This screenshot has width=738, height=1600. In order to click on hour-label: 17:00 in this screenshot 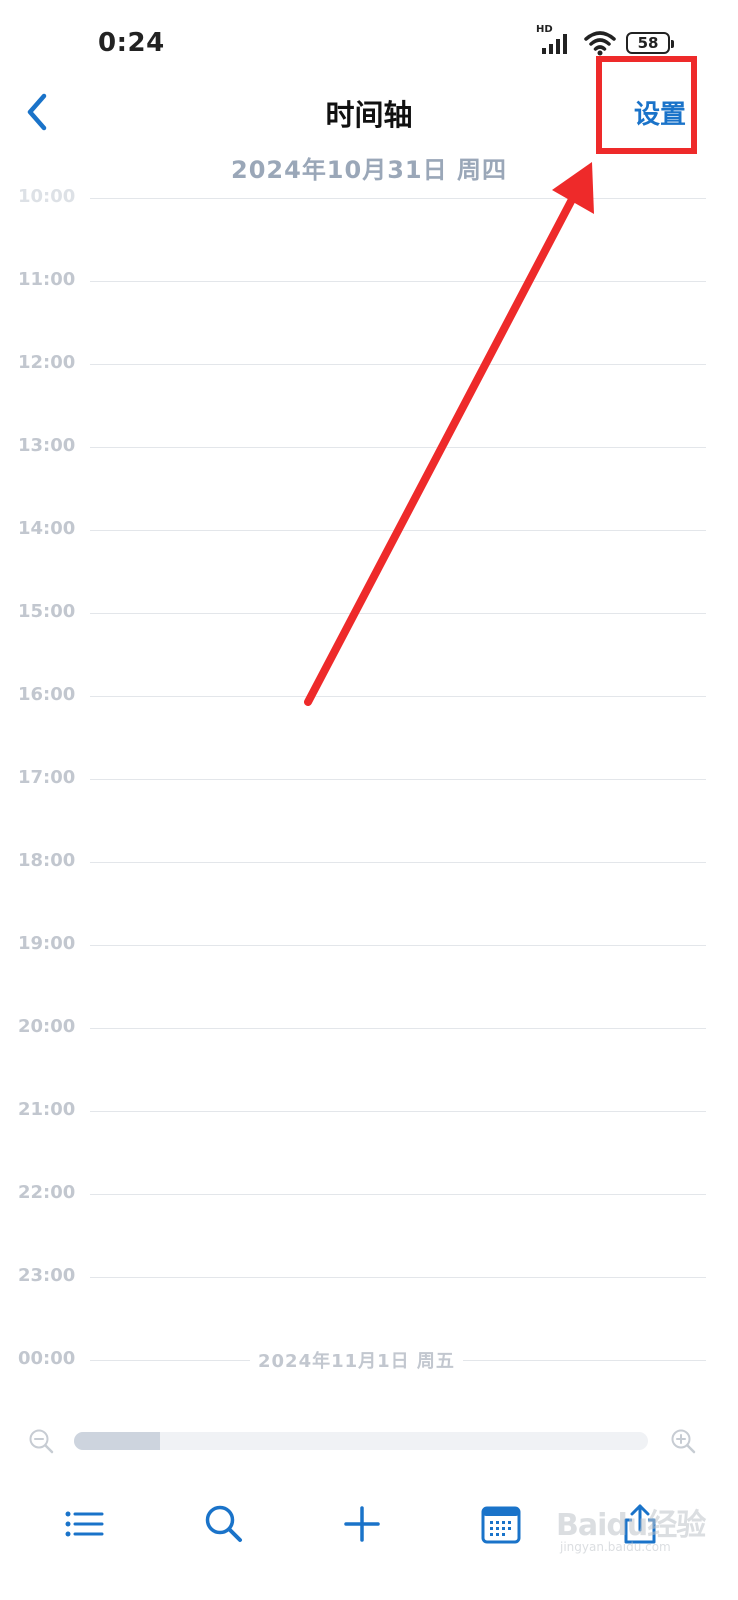, I will do `click(47, 777)`.